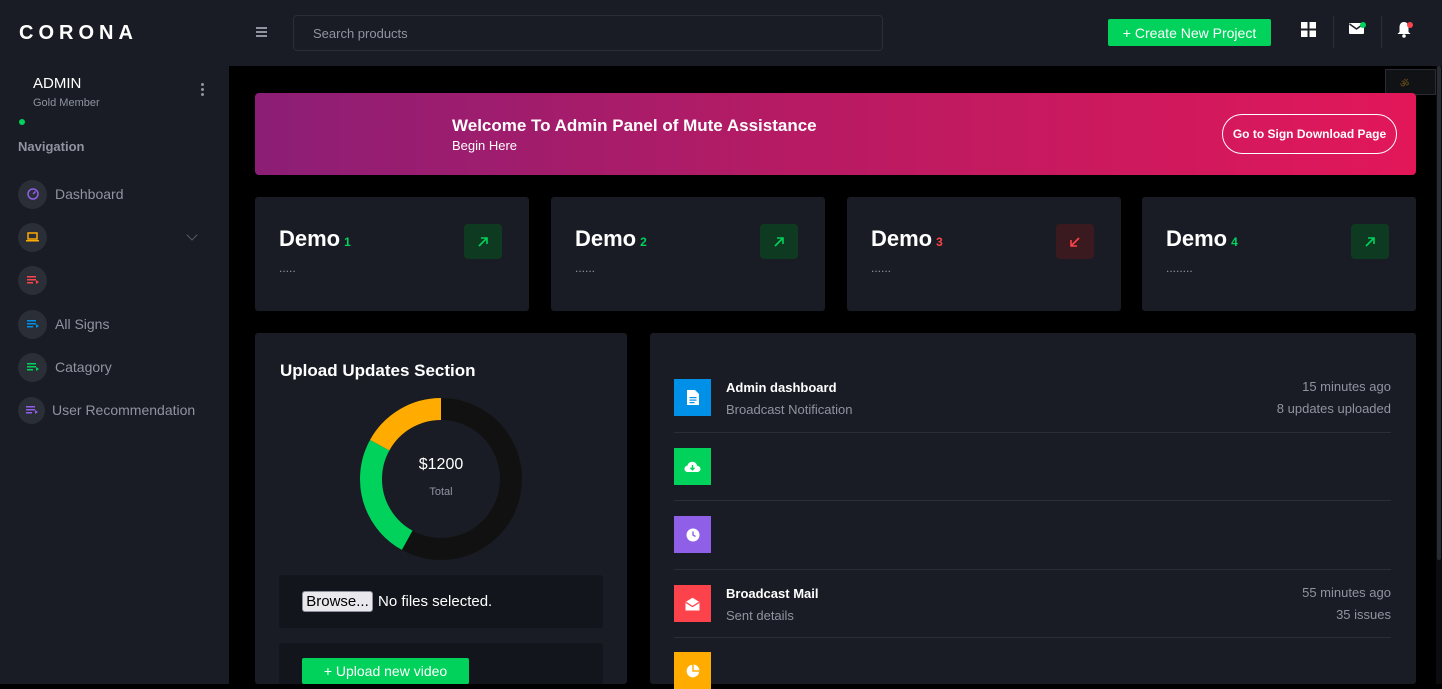 The image size is (1442, 689). I want to click on sidebar-item-all-signs: All Signs, so click(63, 324).